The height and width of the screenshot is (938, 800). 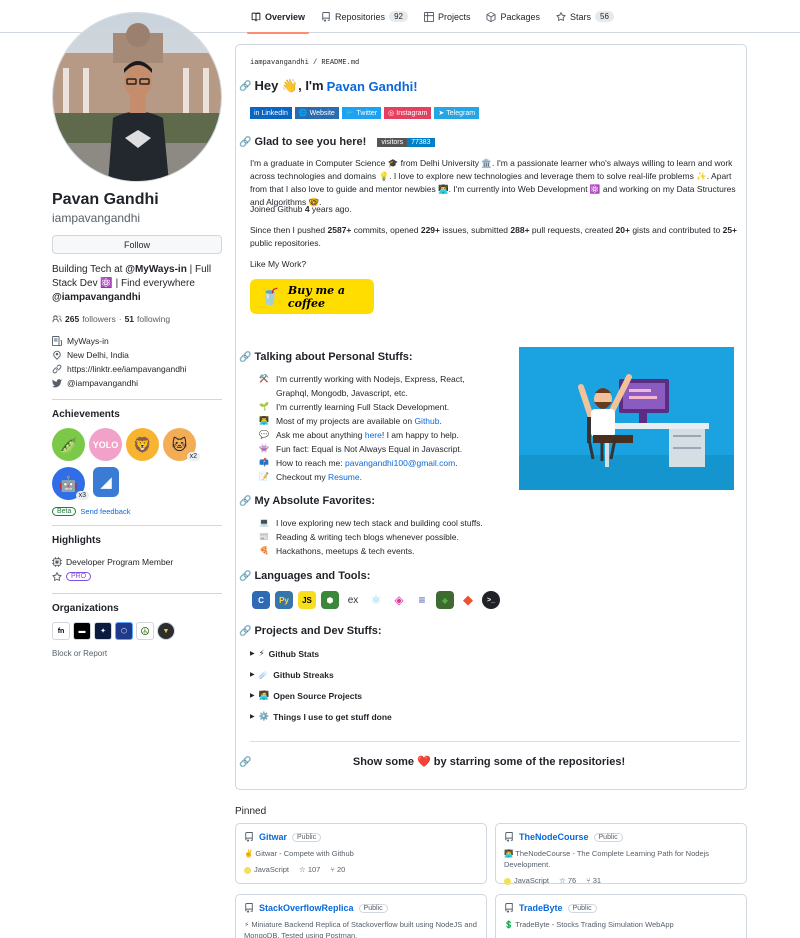 What do you see at coordinates (406, 142) in the screenshot?
I see `visitors-badge: visitors 77383` at bounding box center [406, 142].